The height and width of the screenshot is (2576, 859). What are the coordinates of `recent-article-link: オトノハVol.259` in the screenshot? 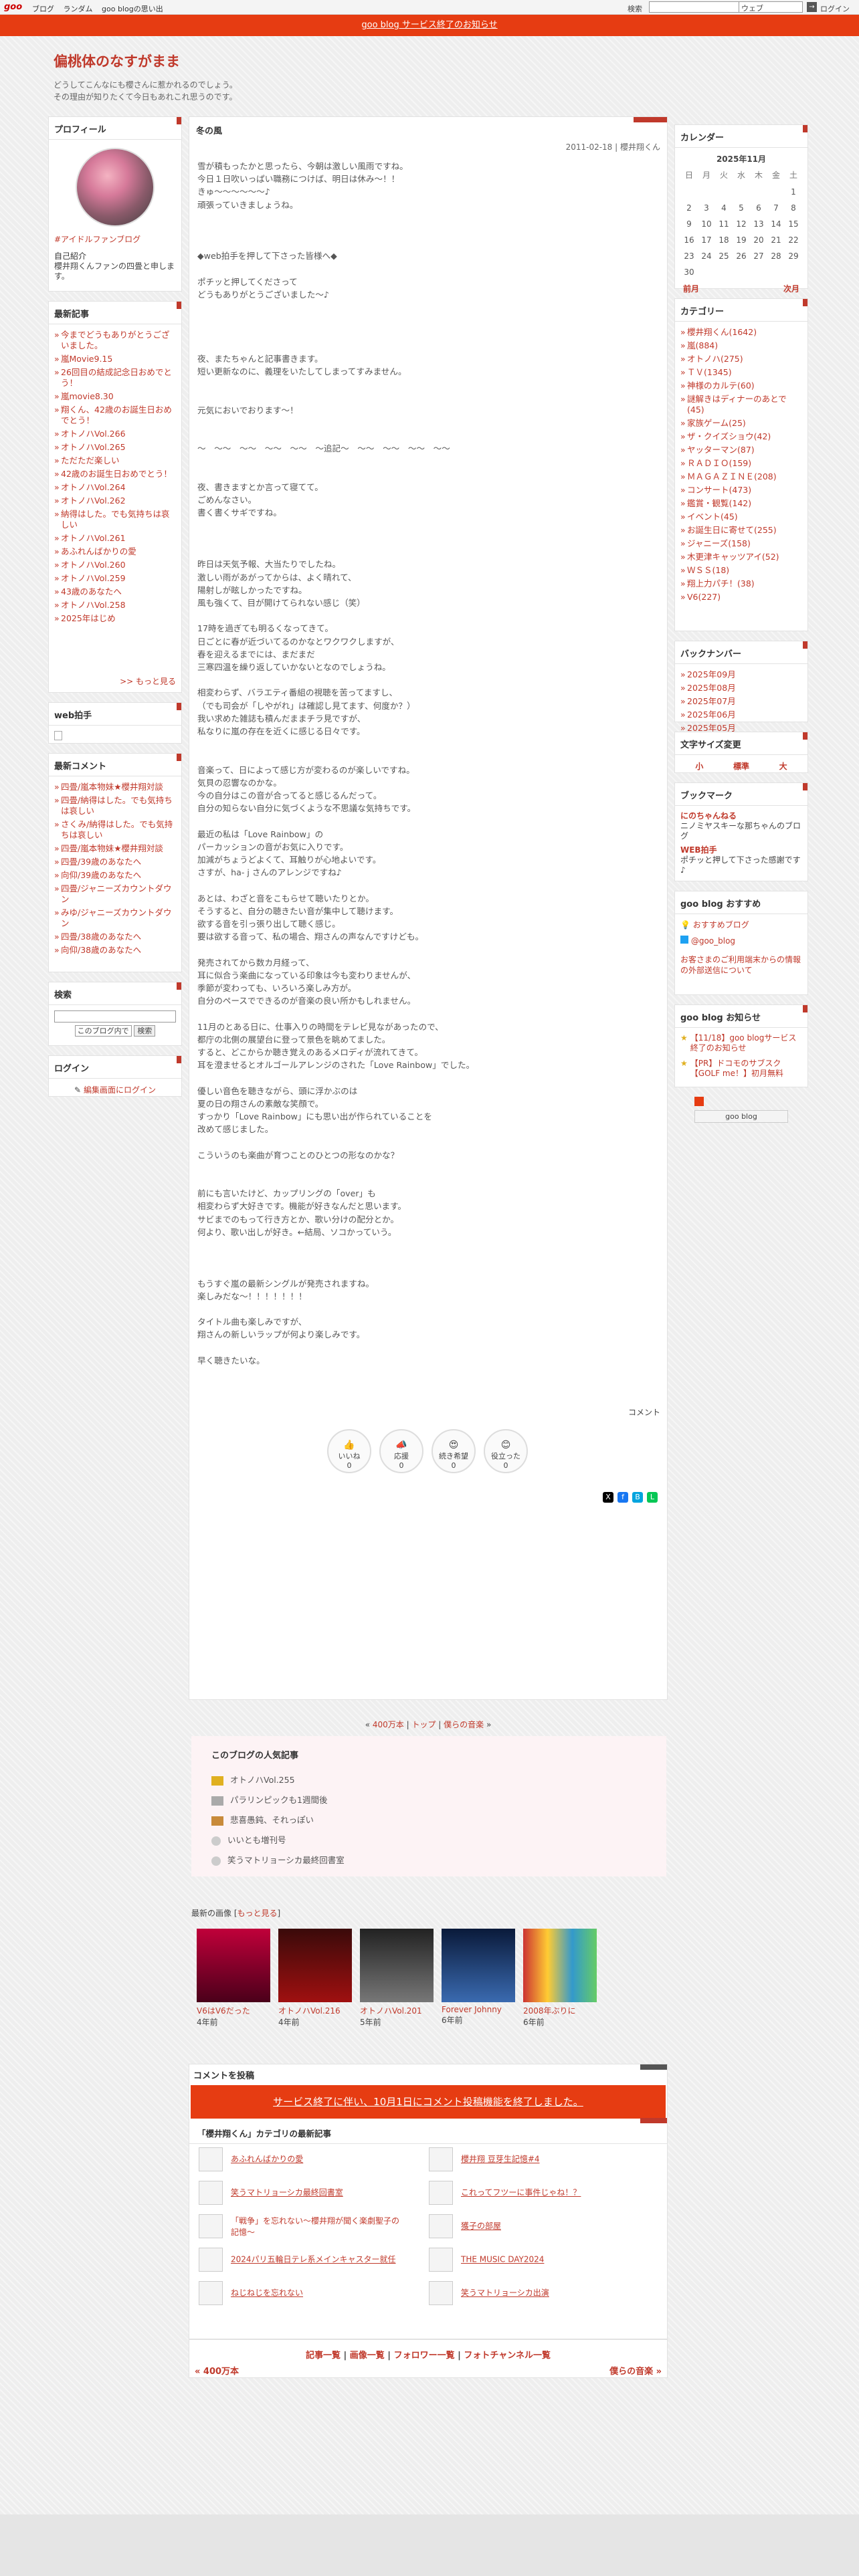 It's located at (115, 578).